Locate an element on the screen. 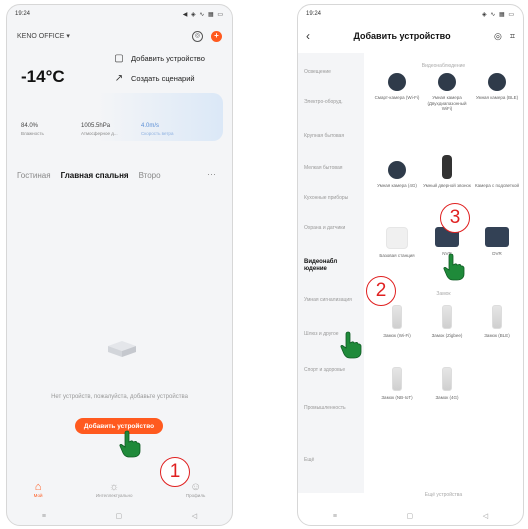 The image size is (528, 529). menu-create-scenario: ↗ Создать сценарий is located at coordinates (159, 78).